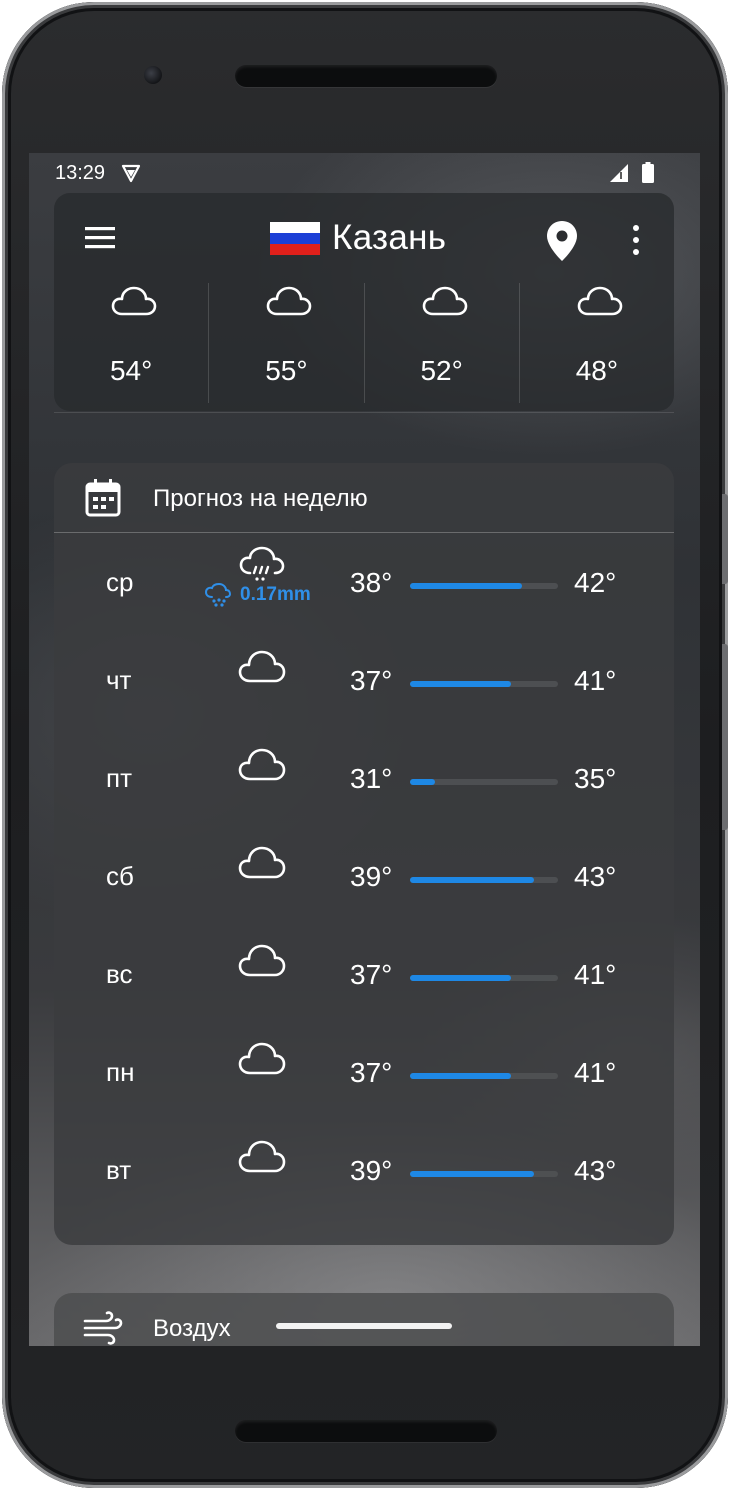  I want to click on more-vertical-icon, so click(636, 240).